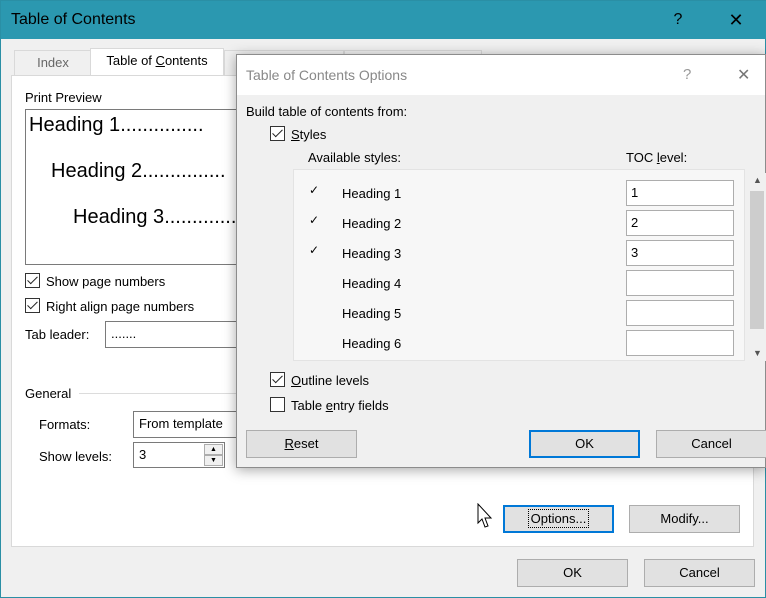 This screenshot has width=766, height=598. I want to click on spin-up-icon: ▲, so click(213, 449).